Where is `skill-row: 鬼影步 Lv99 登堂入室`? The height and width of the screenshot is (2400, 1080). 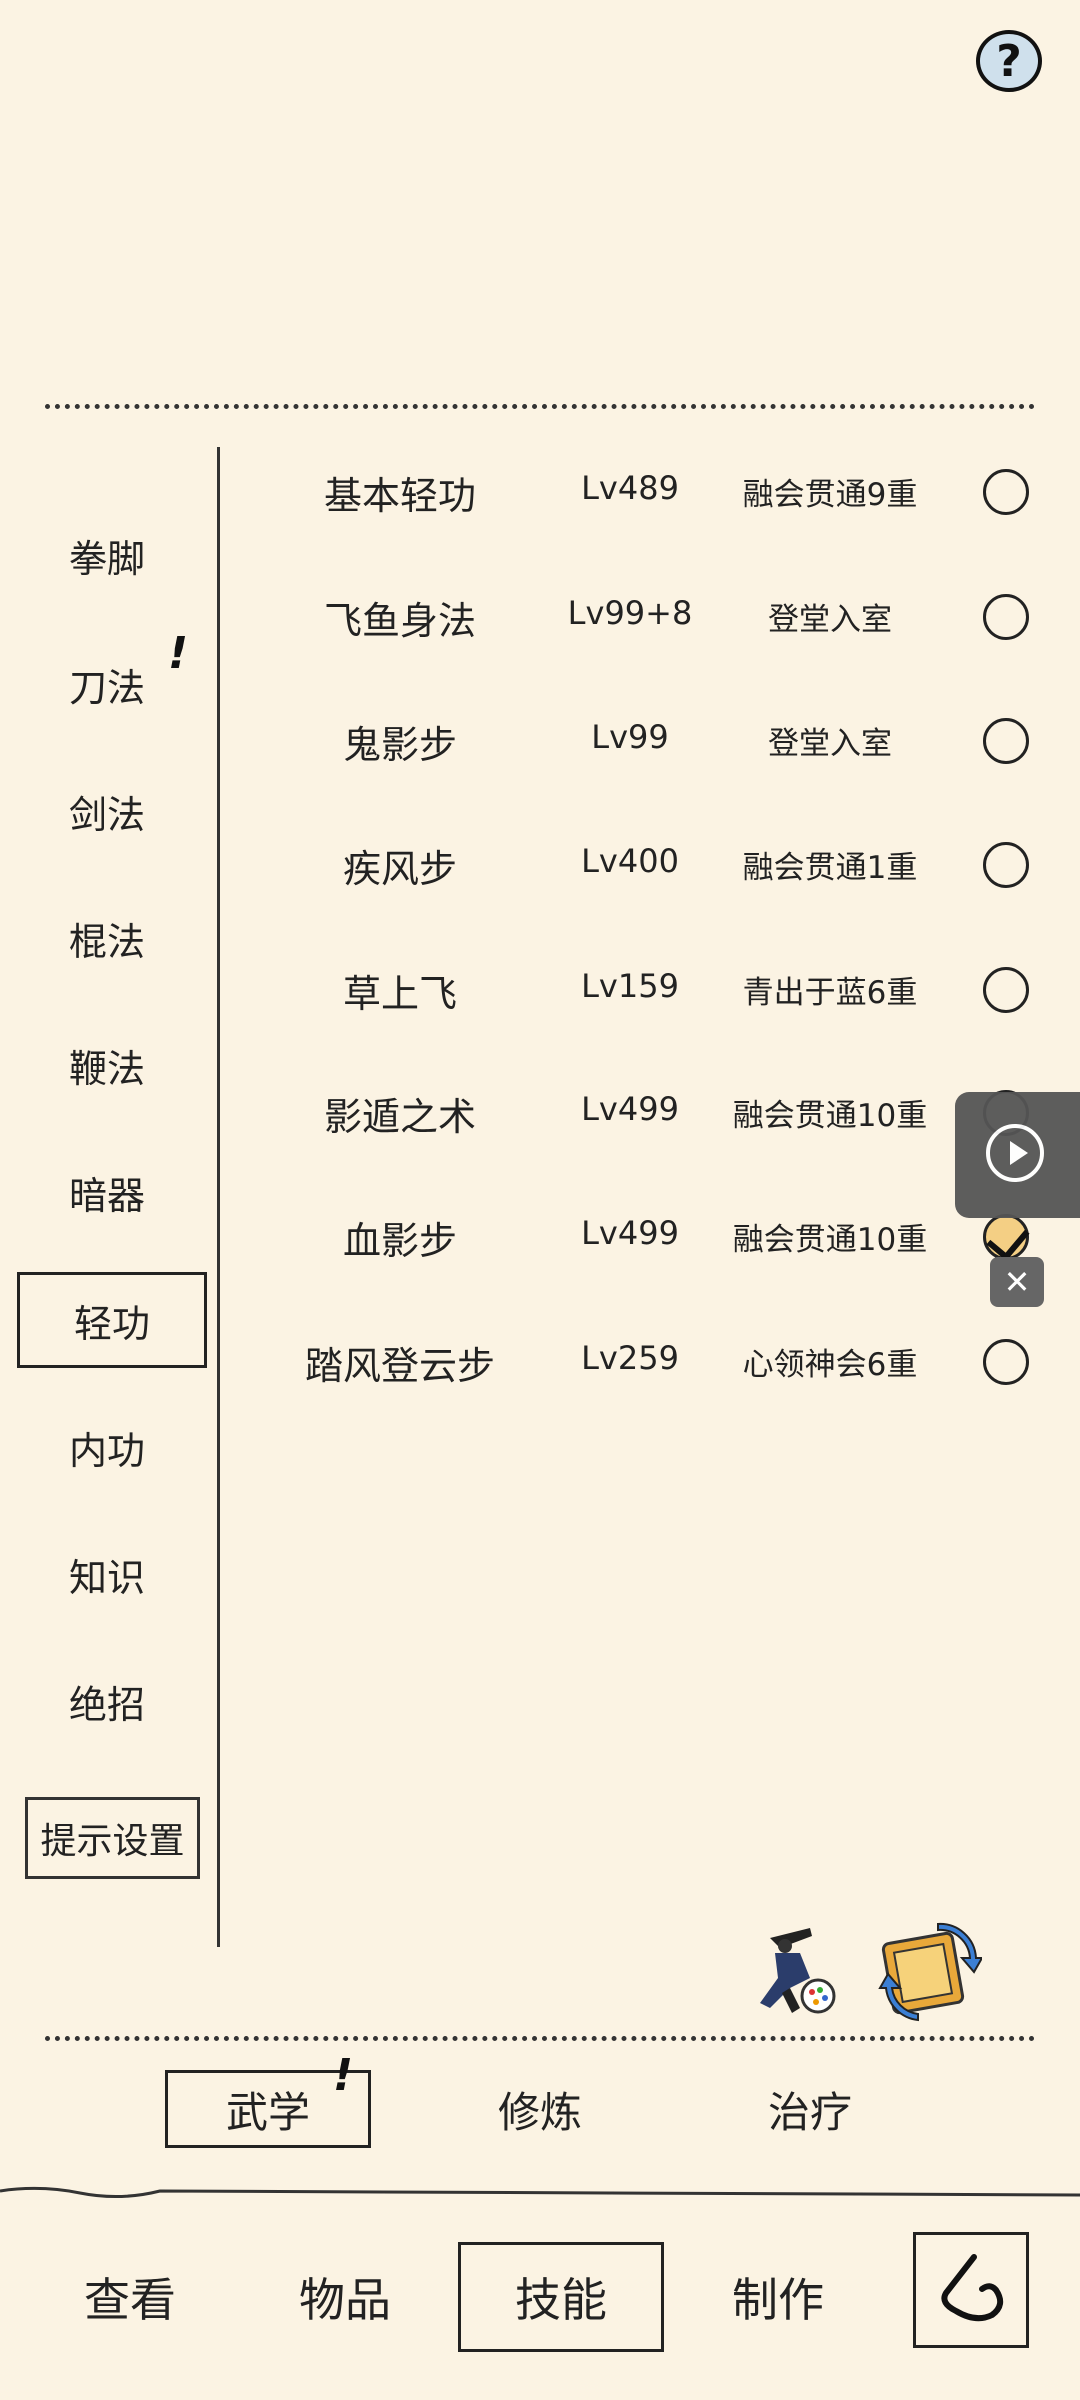 skill-row: 鬼影步 Lv99 登堂入室 is located at coordinates (640, 739).